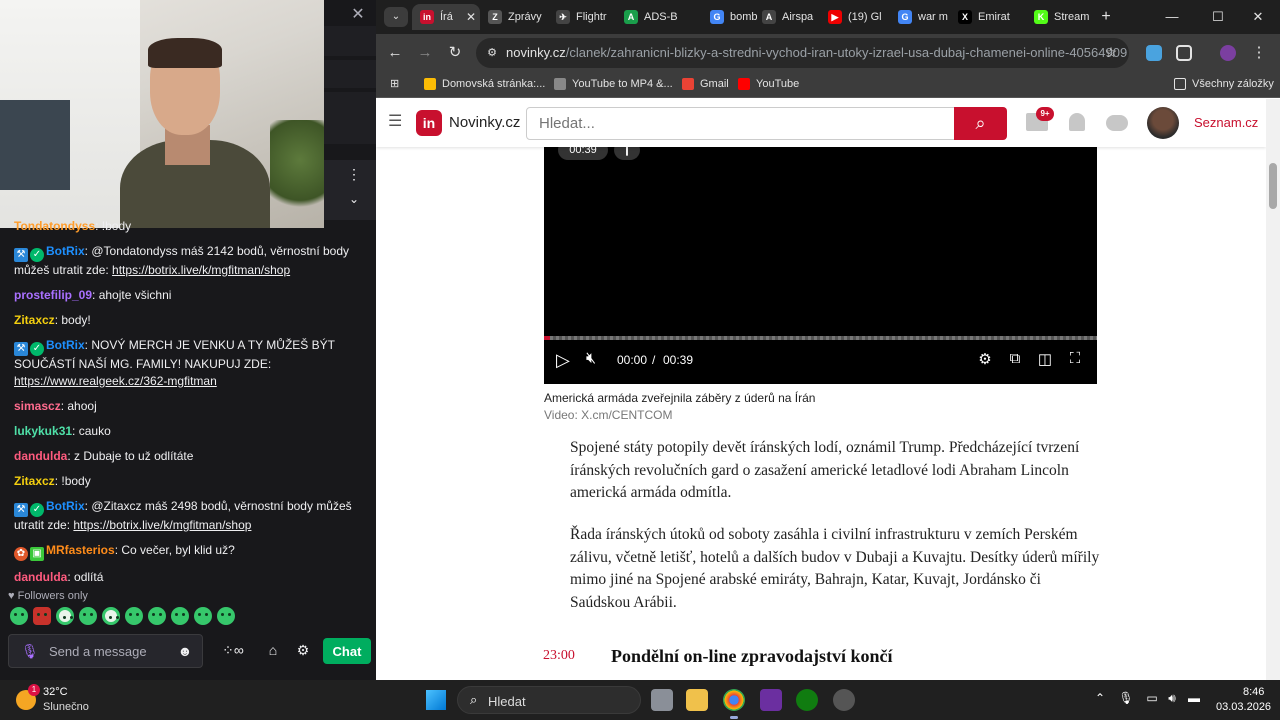 This screenshot has height=720, width=1280. Describe the element at coordinates (514, 17) in the screenshot. I see `browser-tab: Z Zprávy` at that location.